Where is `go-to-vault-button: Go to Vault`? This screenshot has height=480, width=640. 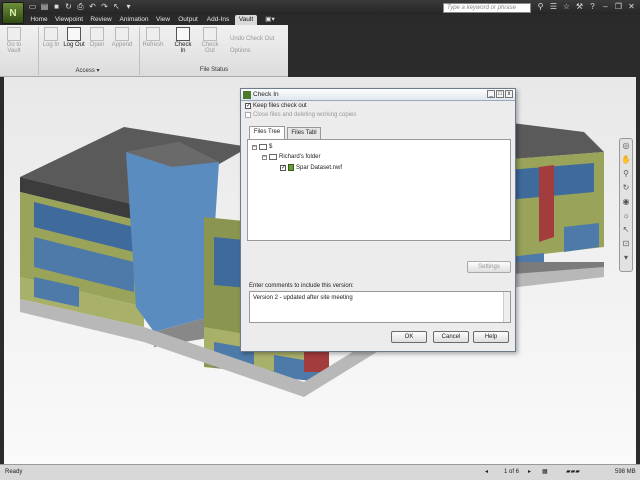
go-to-vault-button: Go to Vault is located at coordinates (14, 40).